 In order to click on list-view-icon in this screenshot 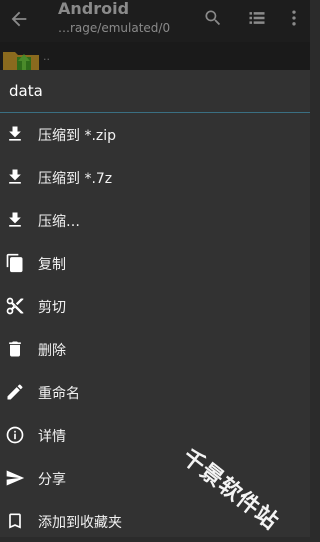, I will do `click(257, 18)`.